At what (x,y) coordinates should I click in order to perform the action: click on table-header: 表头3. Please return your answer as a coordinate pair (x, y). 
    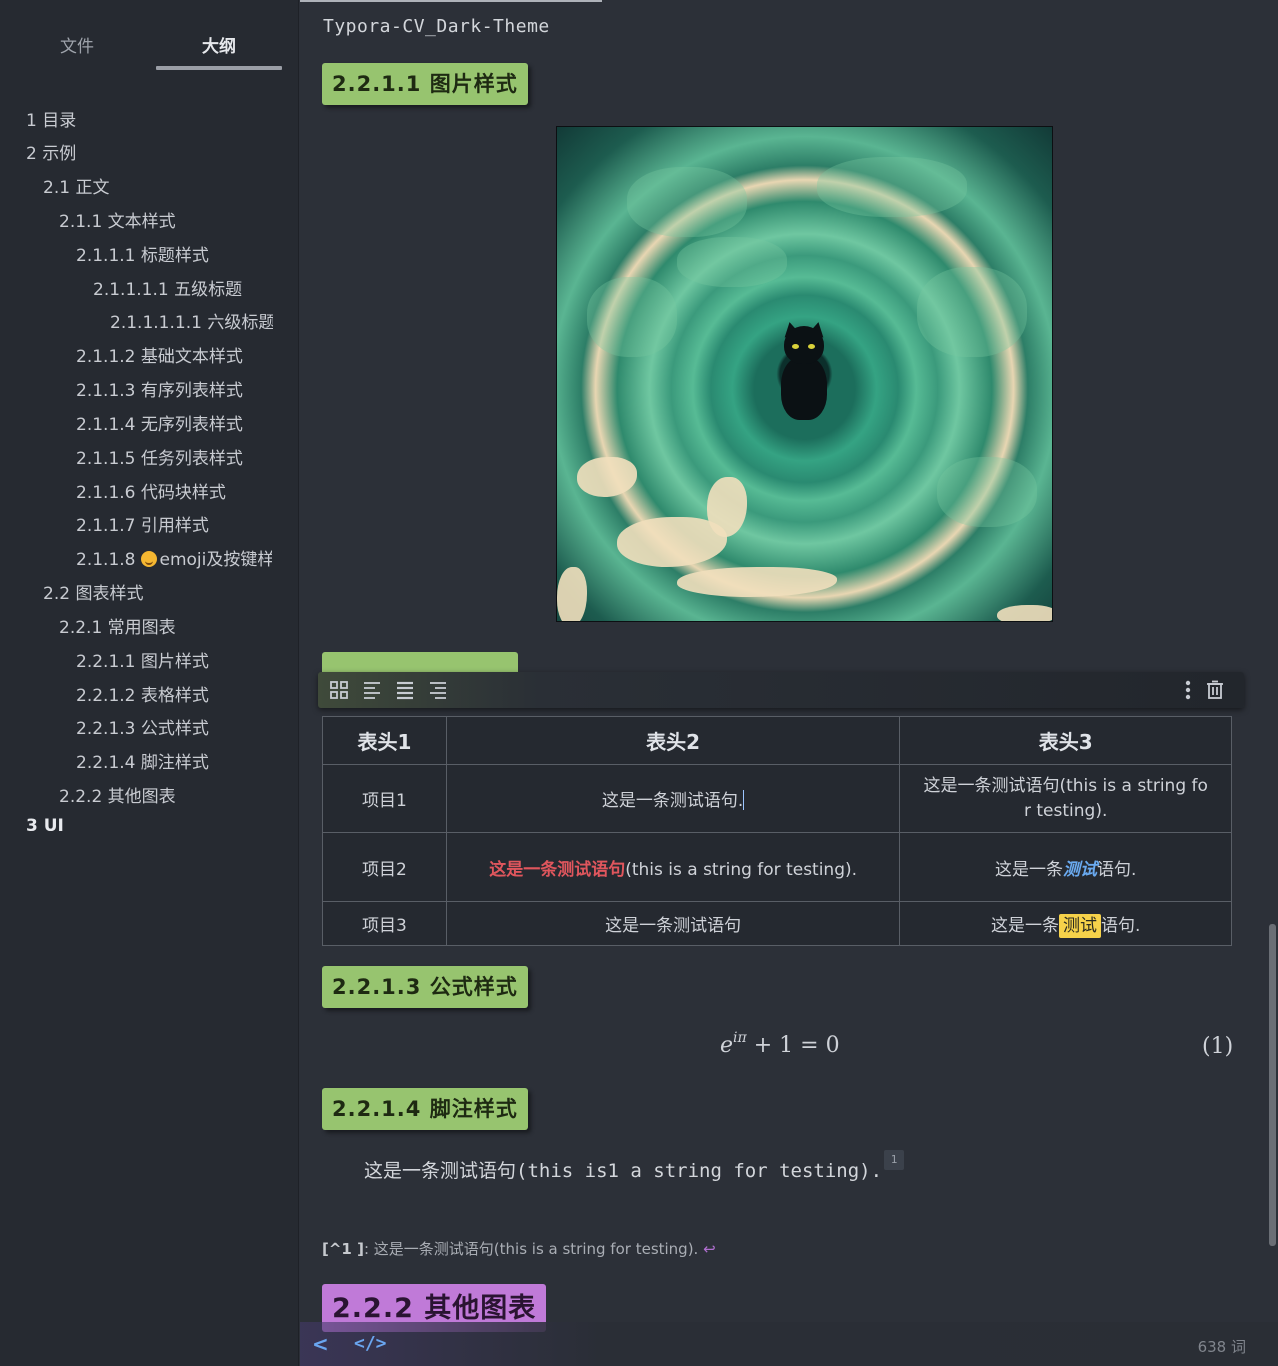
    Looking at the image, I should click on (1065, 740).